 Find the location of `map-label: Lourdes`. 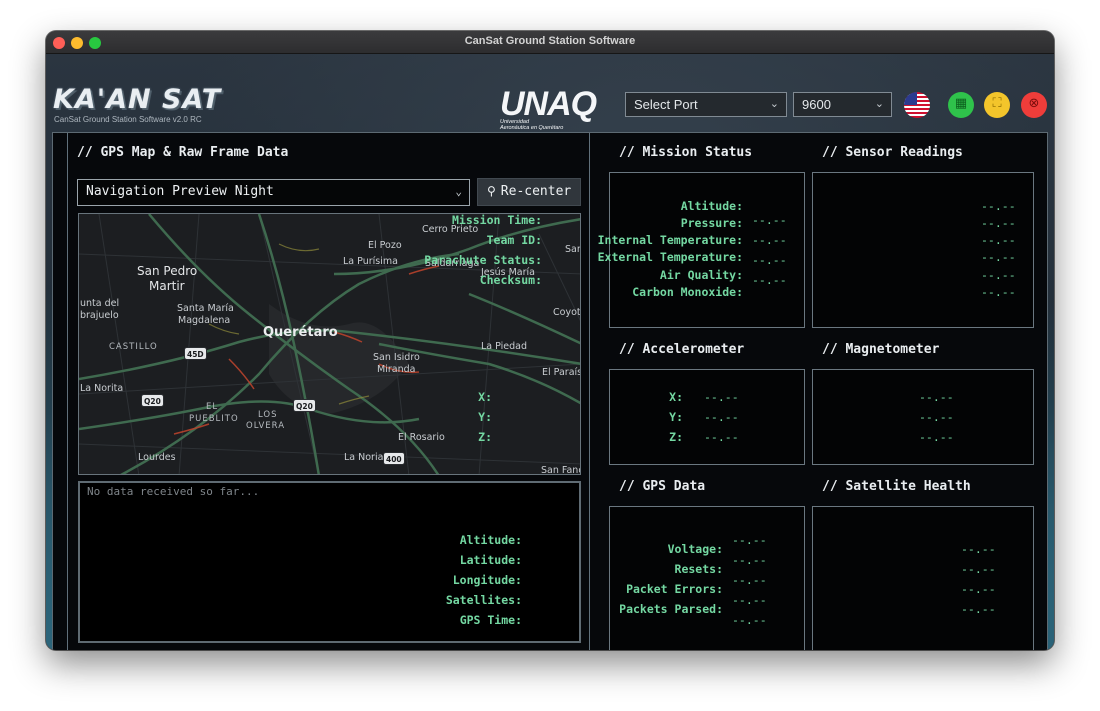

map-label: Lourdes is located at coordinates (157, 457).